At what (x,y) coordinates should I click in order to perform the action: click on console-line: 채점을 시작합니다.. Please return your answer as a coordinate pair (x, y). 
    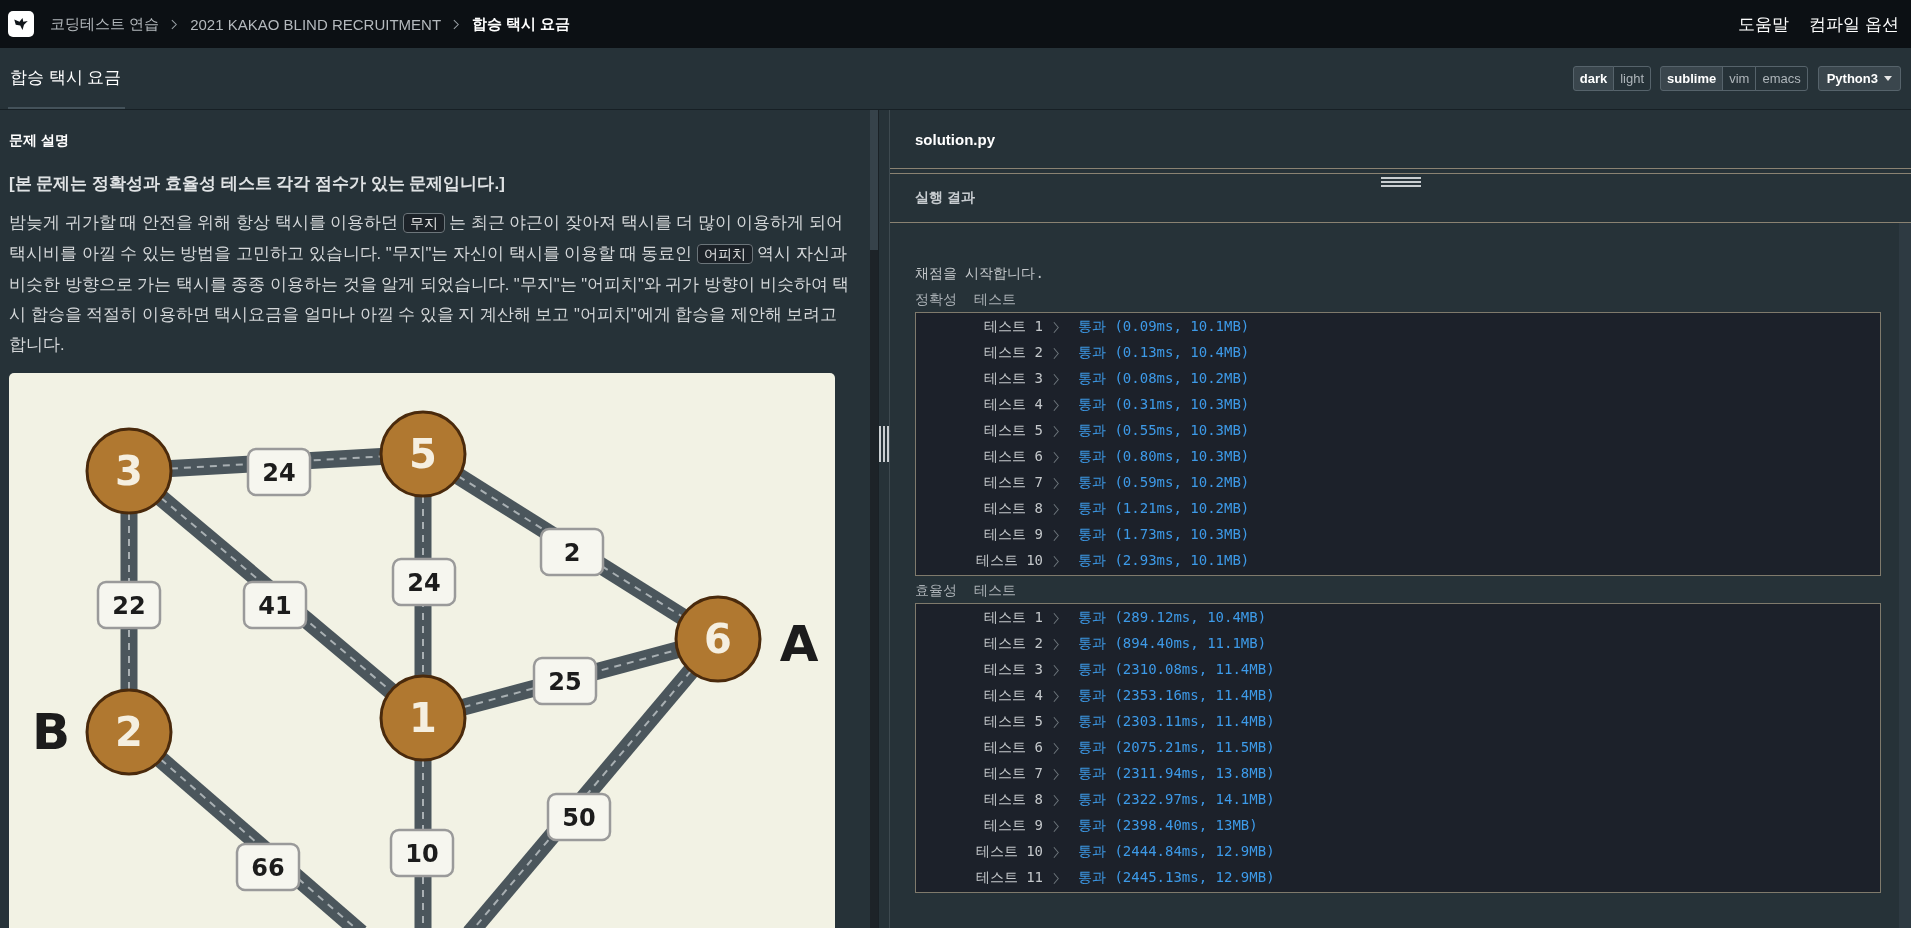
    Looking at the image, I should click on (980, 274).